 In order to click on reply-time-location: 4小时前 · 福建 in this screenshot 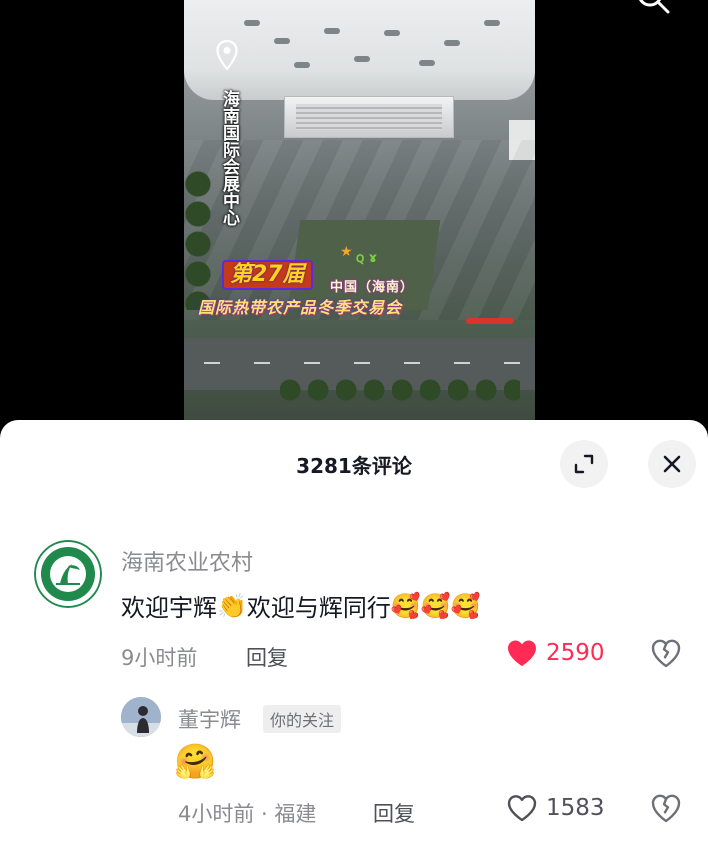, I will do `click(247, 814)`.